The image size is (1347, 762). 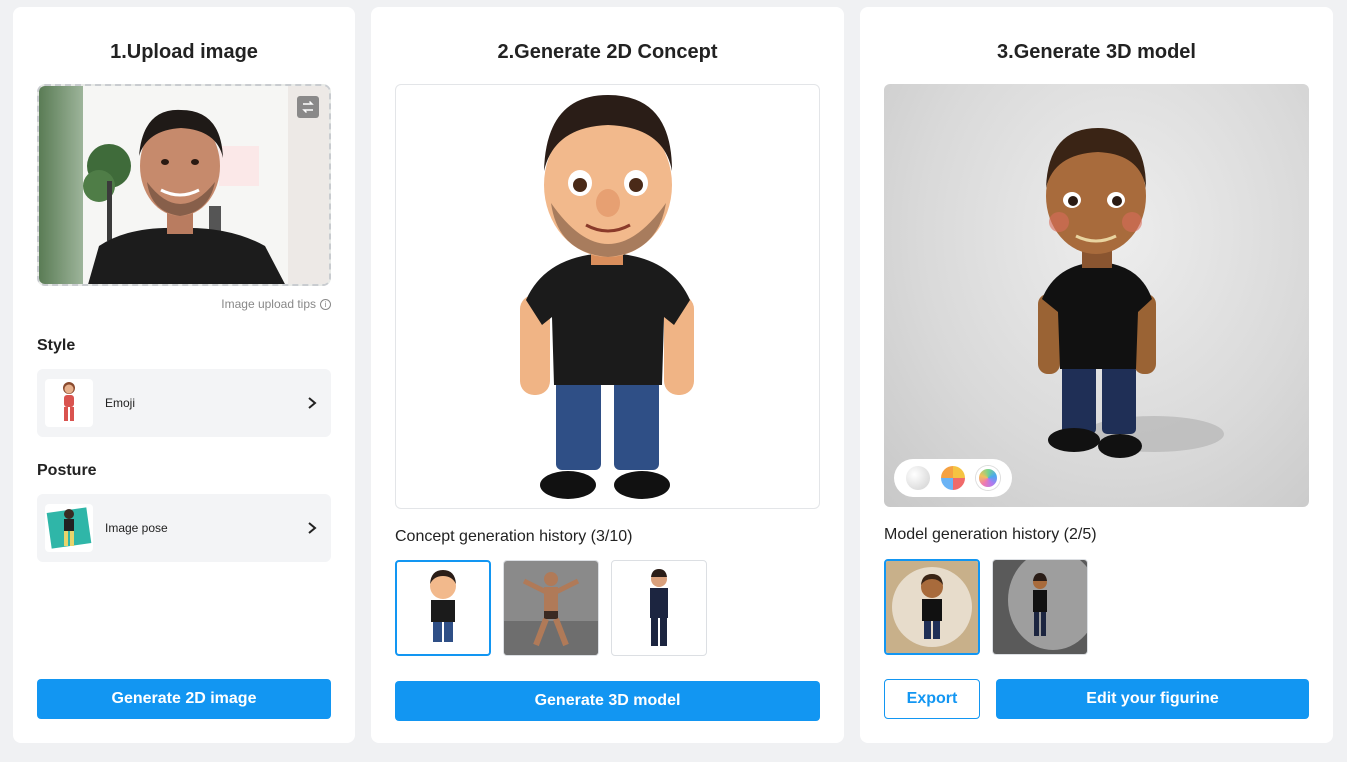 I want to click on material-selector, so click(x=953, y=478).